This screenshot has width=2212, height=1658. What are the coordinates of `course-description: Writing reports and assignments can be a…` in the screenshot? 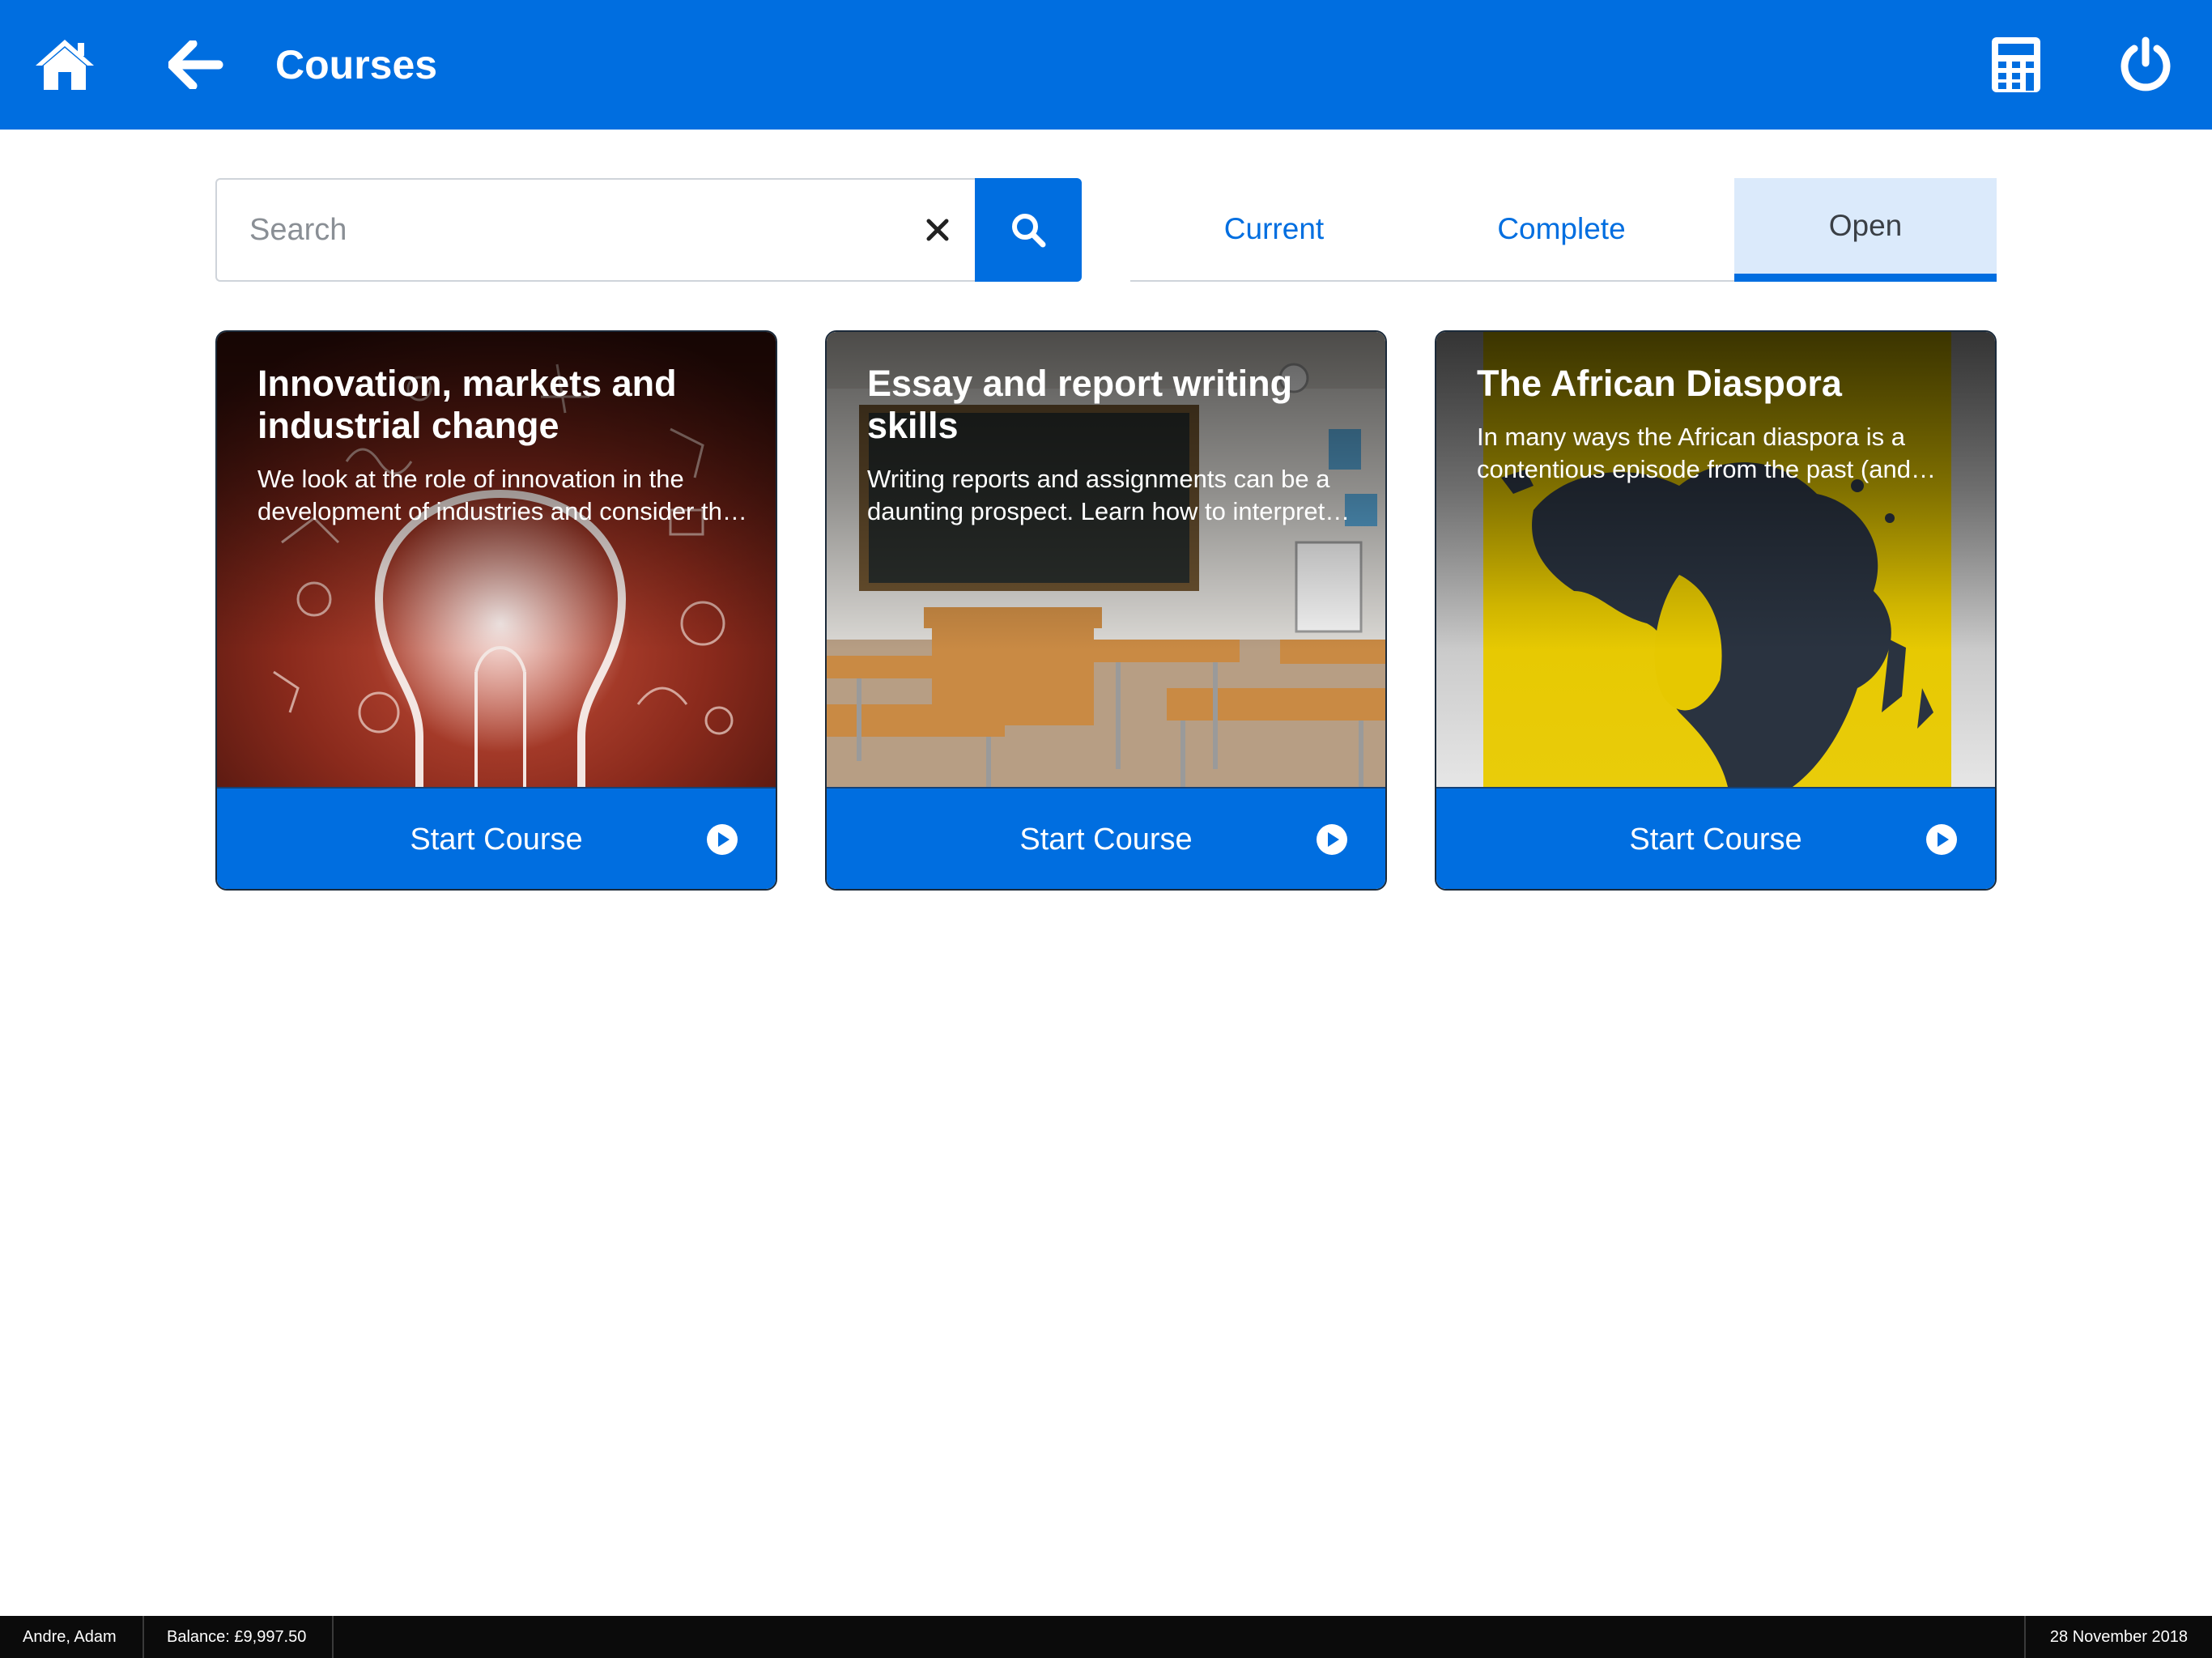 It's located at (1098, 495).